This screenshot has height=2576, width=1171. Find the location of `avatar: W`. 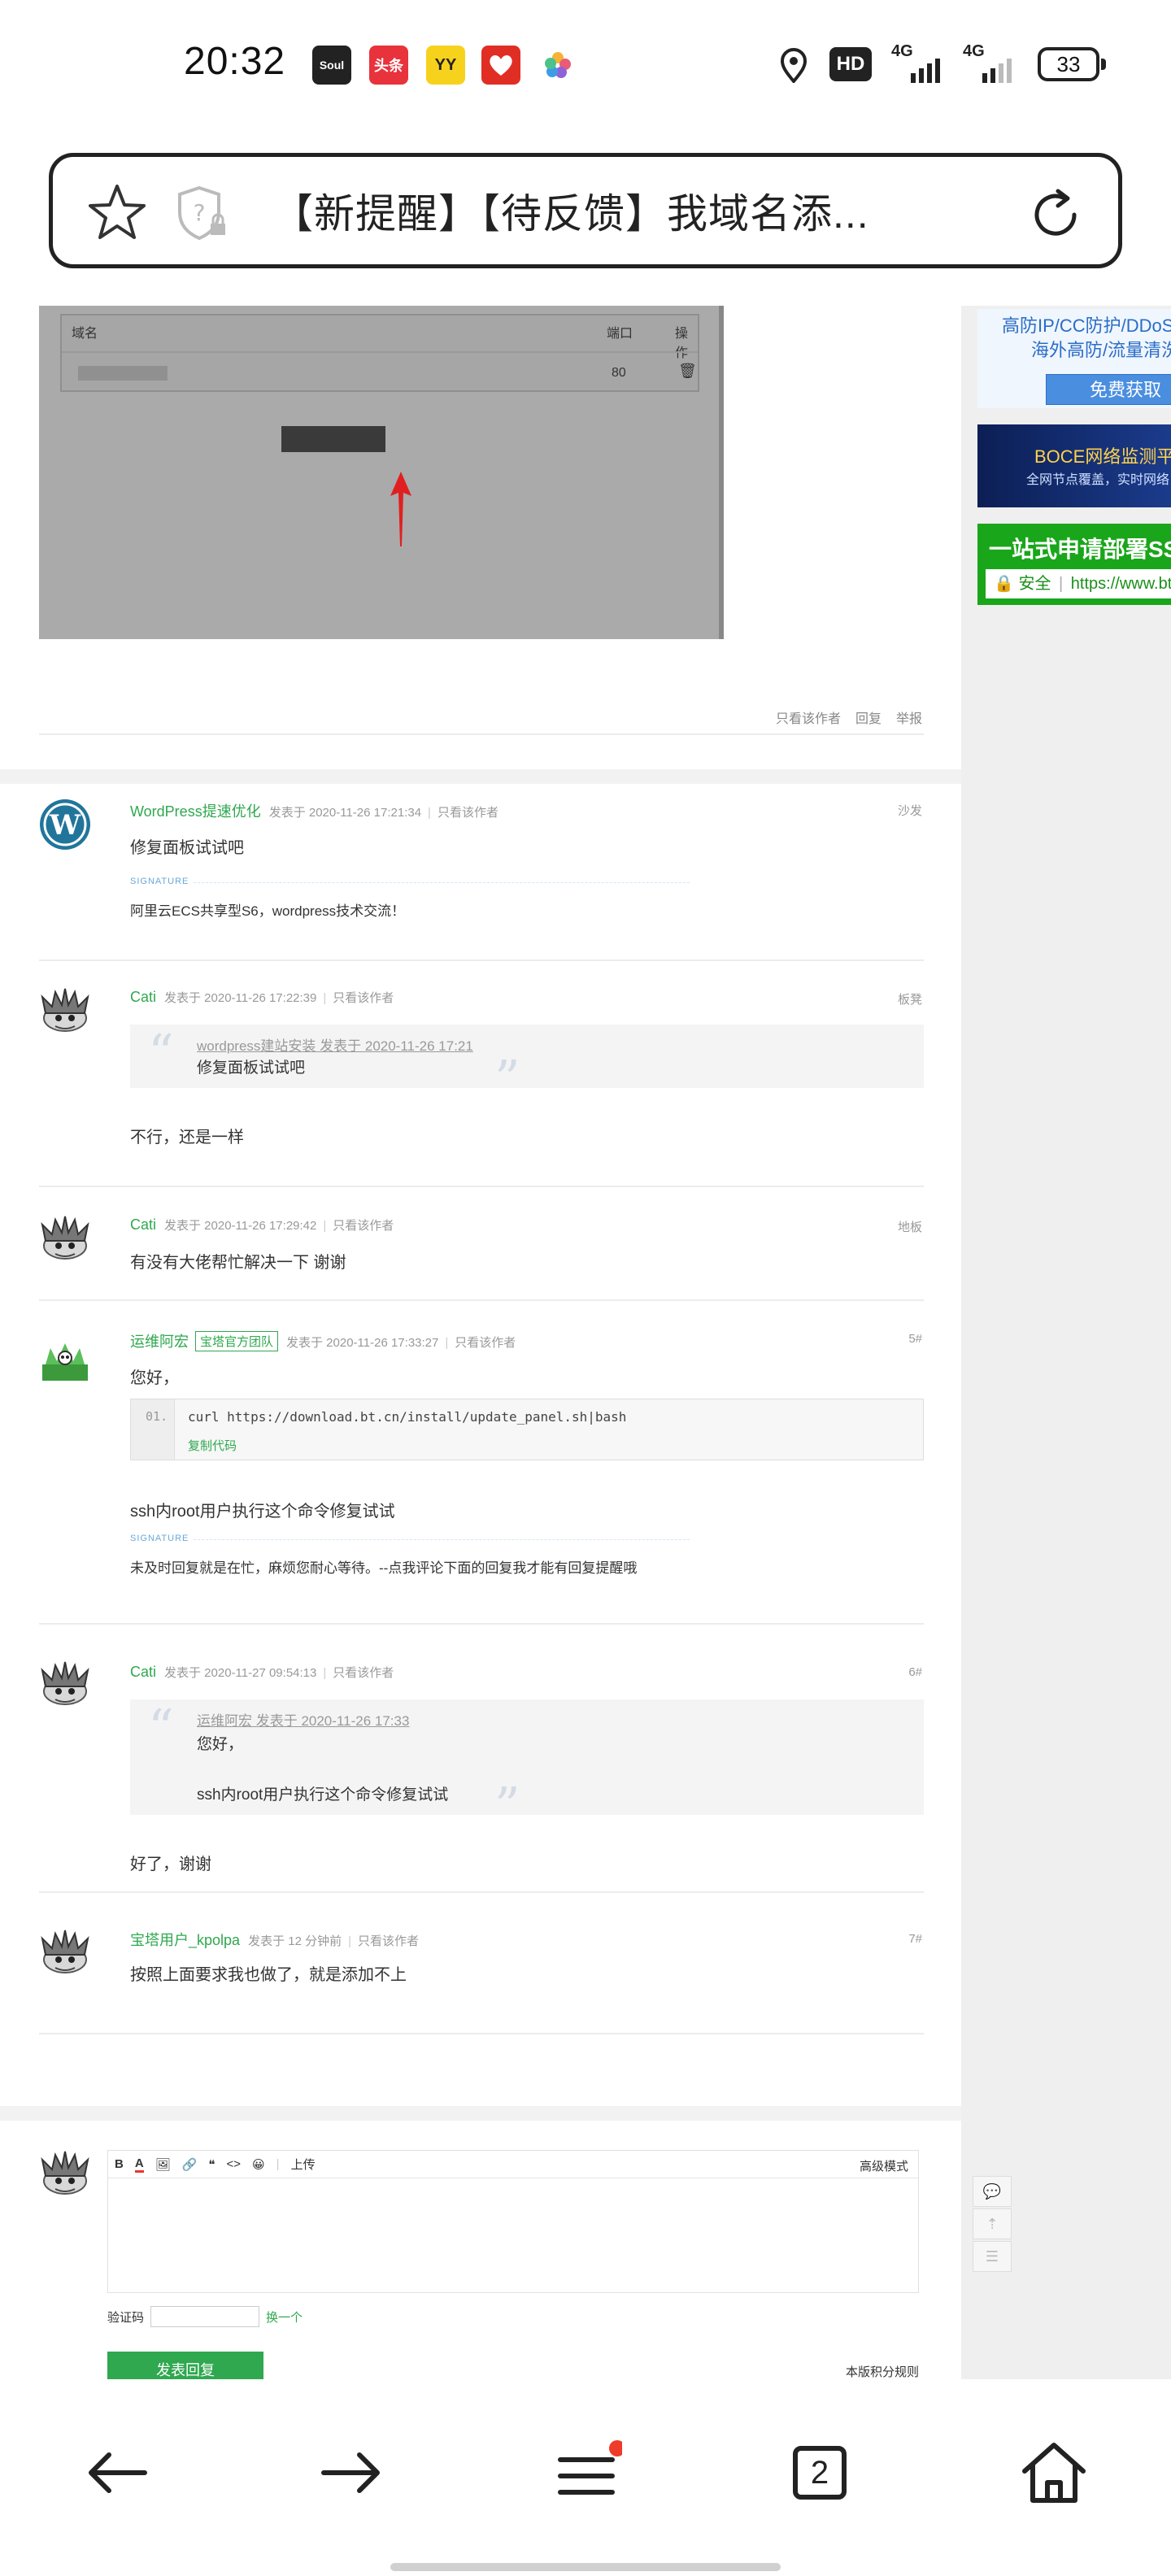

avatar: W is located at coordinates (65, 825).